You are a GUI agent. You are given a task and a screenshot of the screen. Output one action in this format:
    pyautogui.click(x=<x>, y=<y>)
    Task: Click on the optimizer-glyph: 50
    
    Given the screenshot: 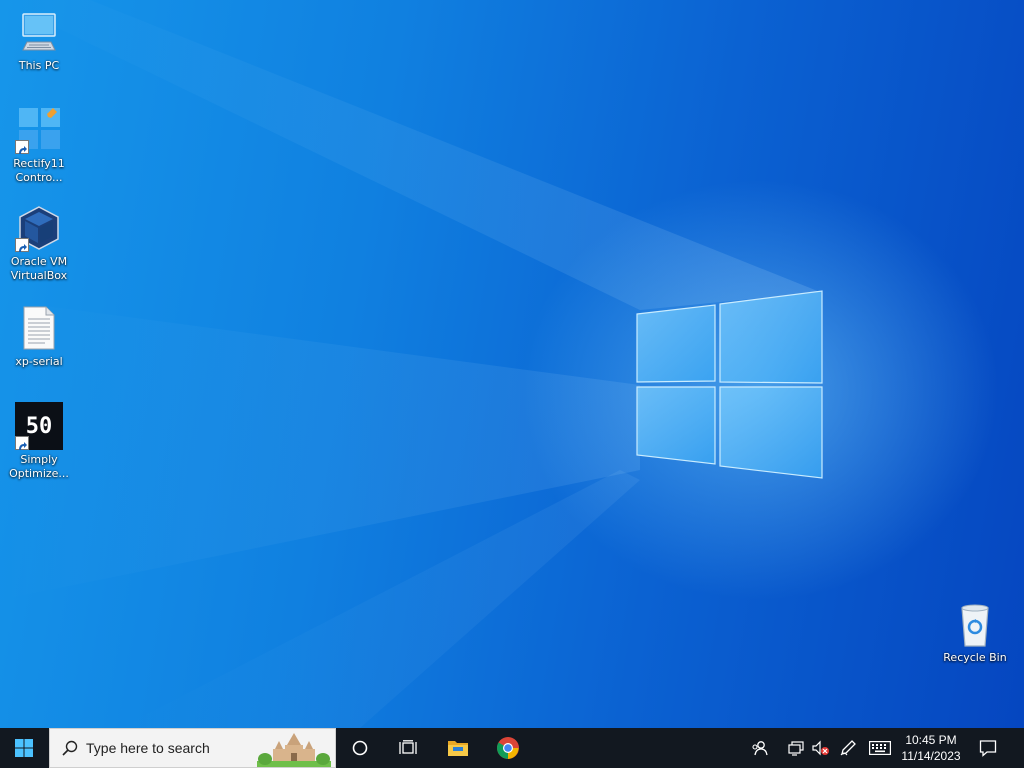 What is the action you would take?
    pyautogui.click(x=39, y=426)
    